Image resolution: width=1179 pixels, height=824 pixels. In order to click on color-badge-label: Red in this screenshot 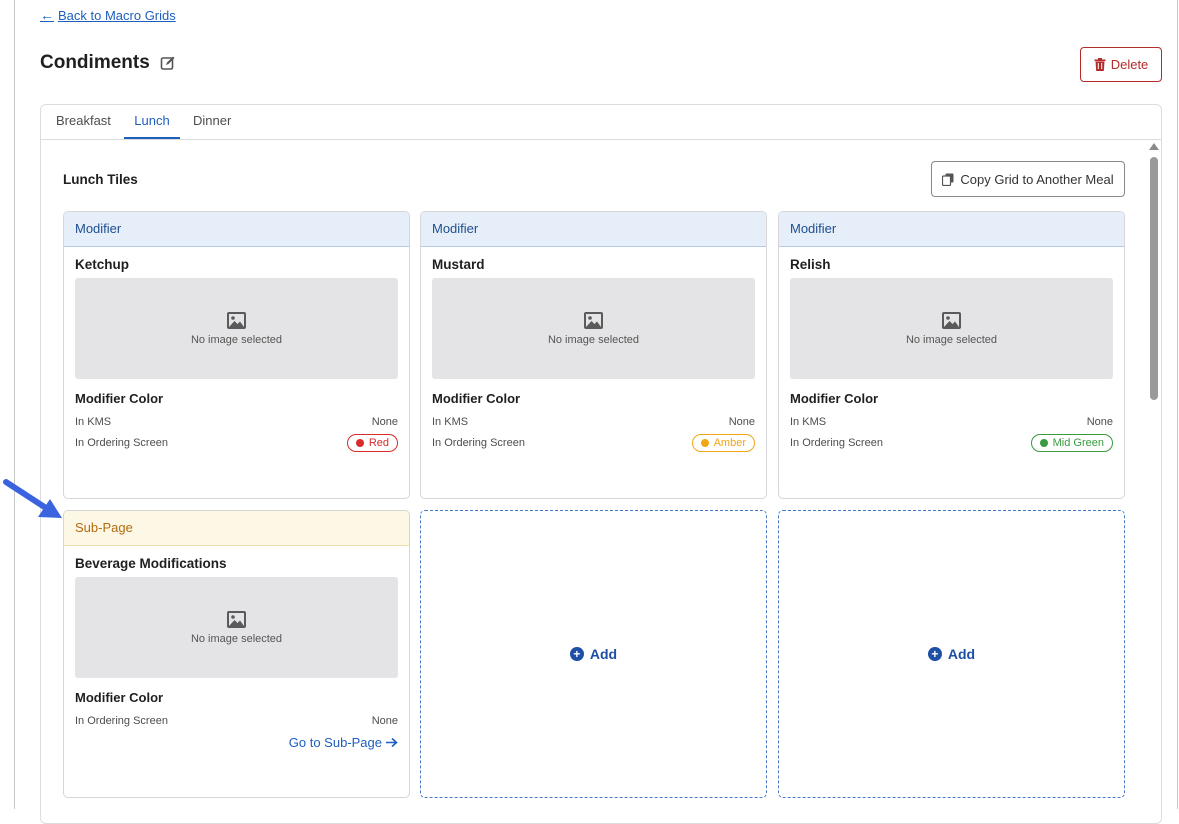, I will do `click(378, 443)`.